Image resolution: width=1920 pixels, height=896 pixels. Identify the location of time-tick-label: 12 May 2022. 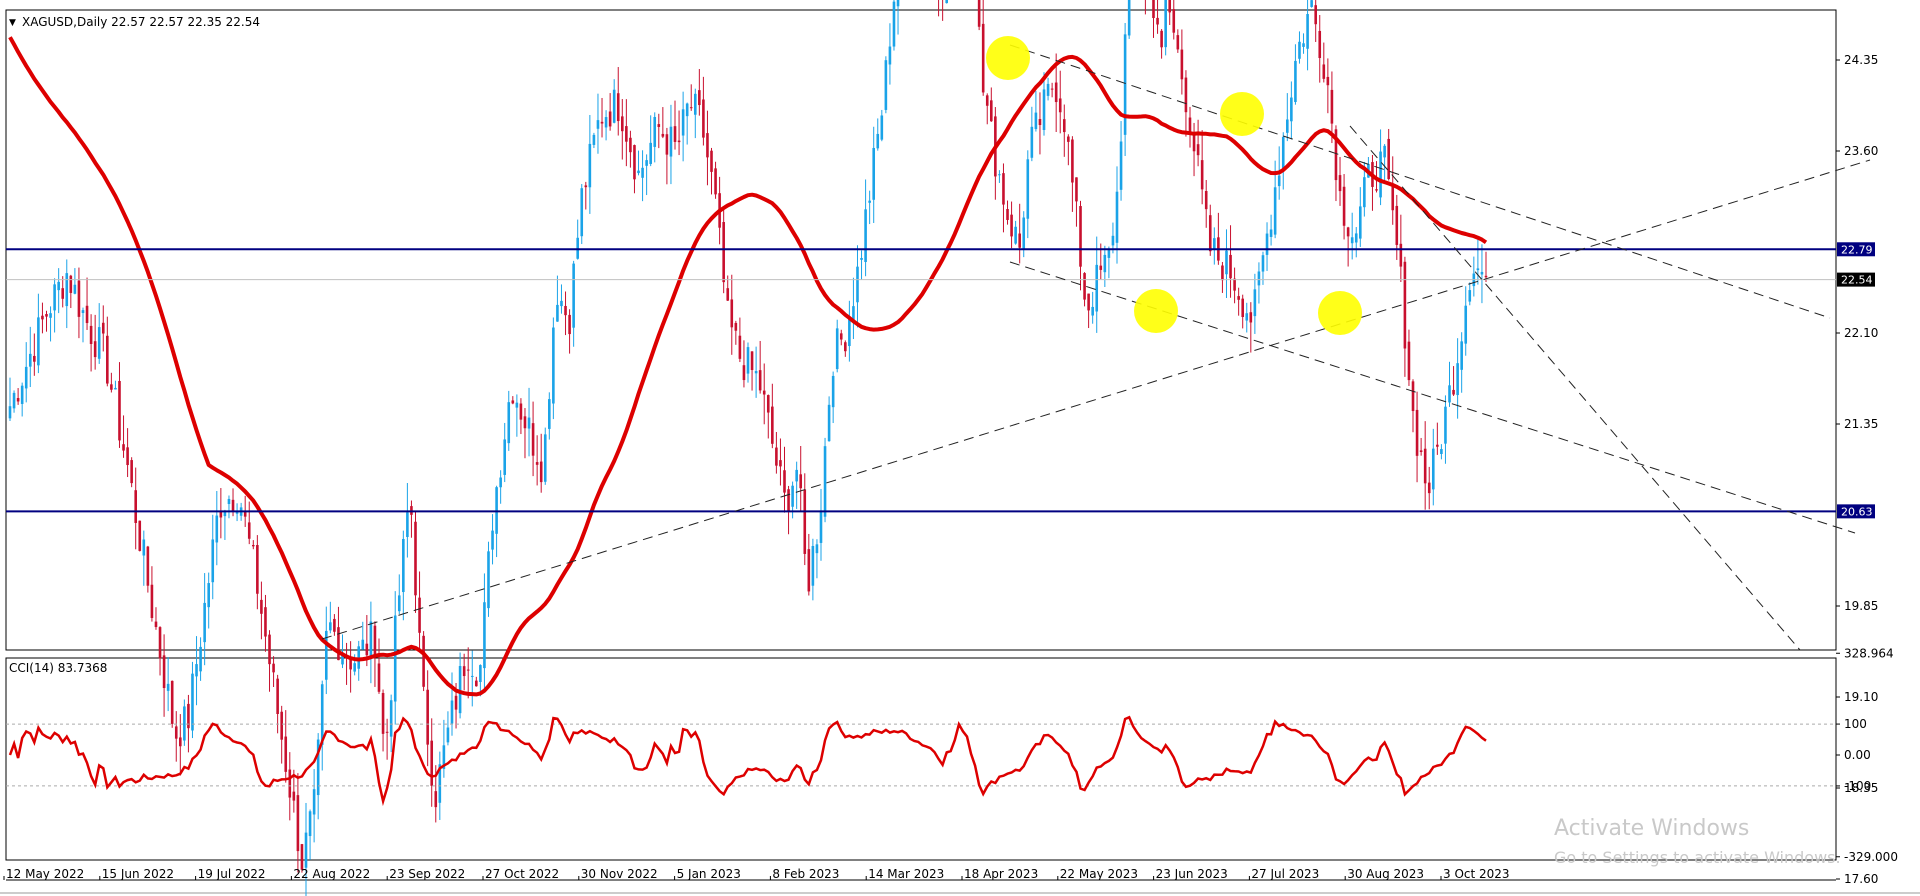
(45, 874).